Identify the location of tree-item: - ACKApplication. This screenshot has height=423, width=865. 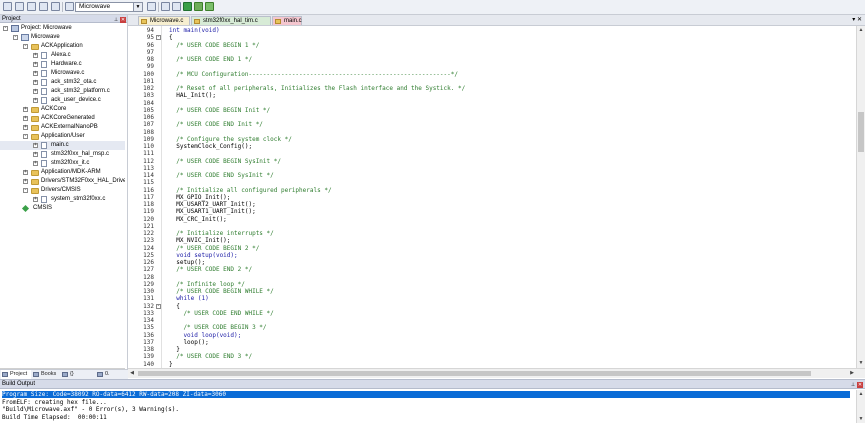
(62, 46).